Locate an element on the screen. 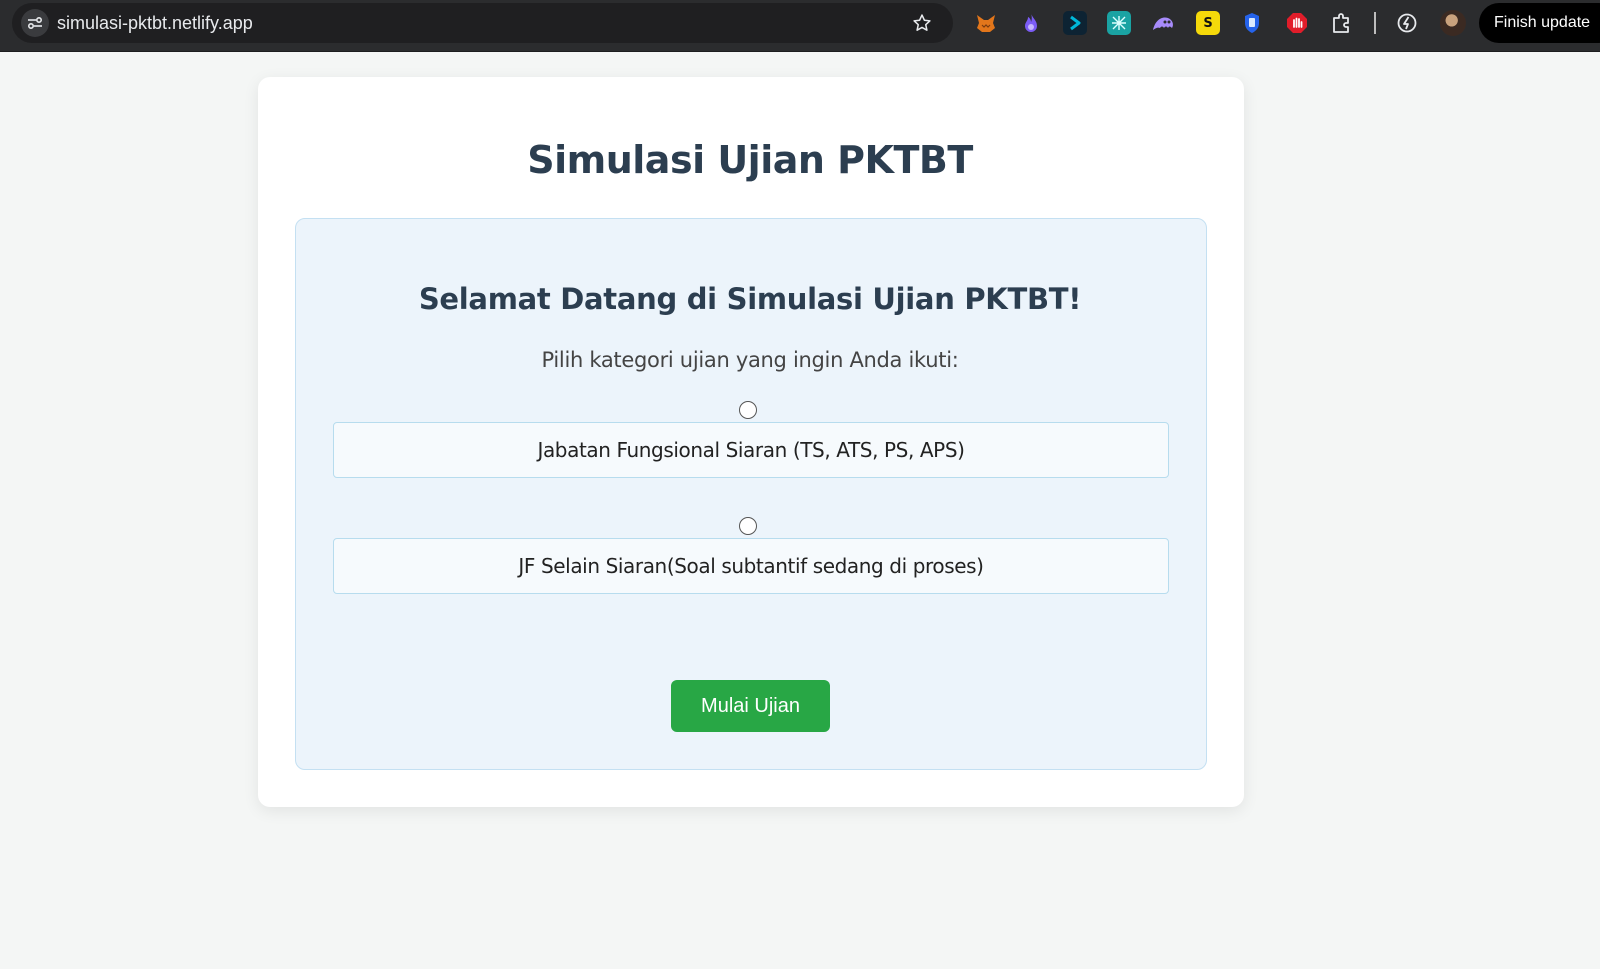 The width and height of the screenshot is (1600, 969). address-bar: simulasi-pktbt.netlify.app is located at coordinates (482, 23).